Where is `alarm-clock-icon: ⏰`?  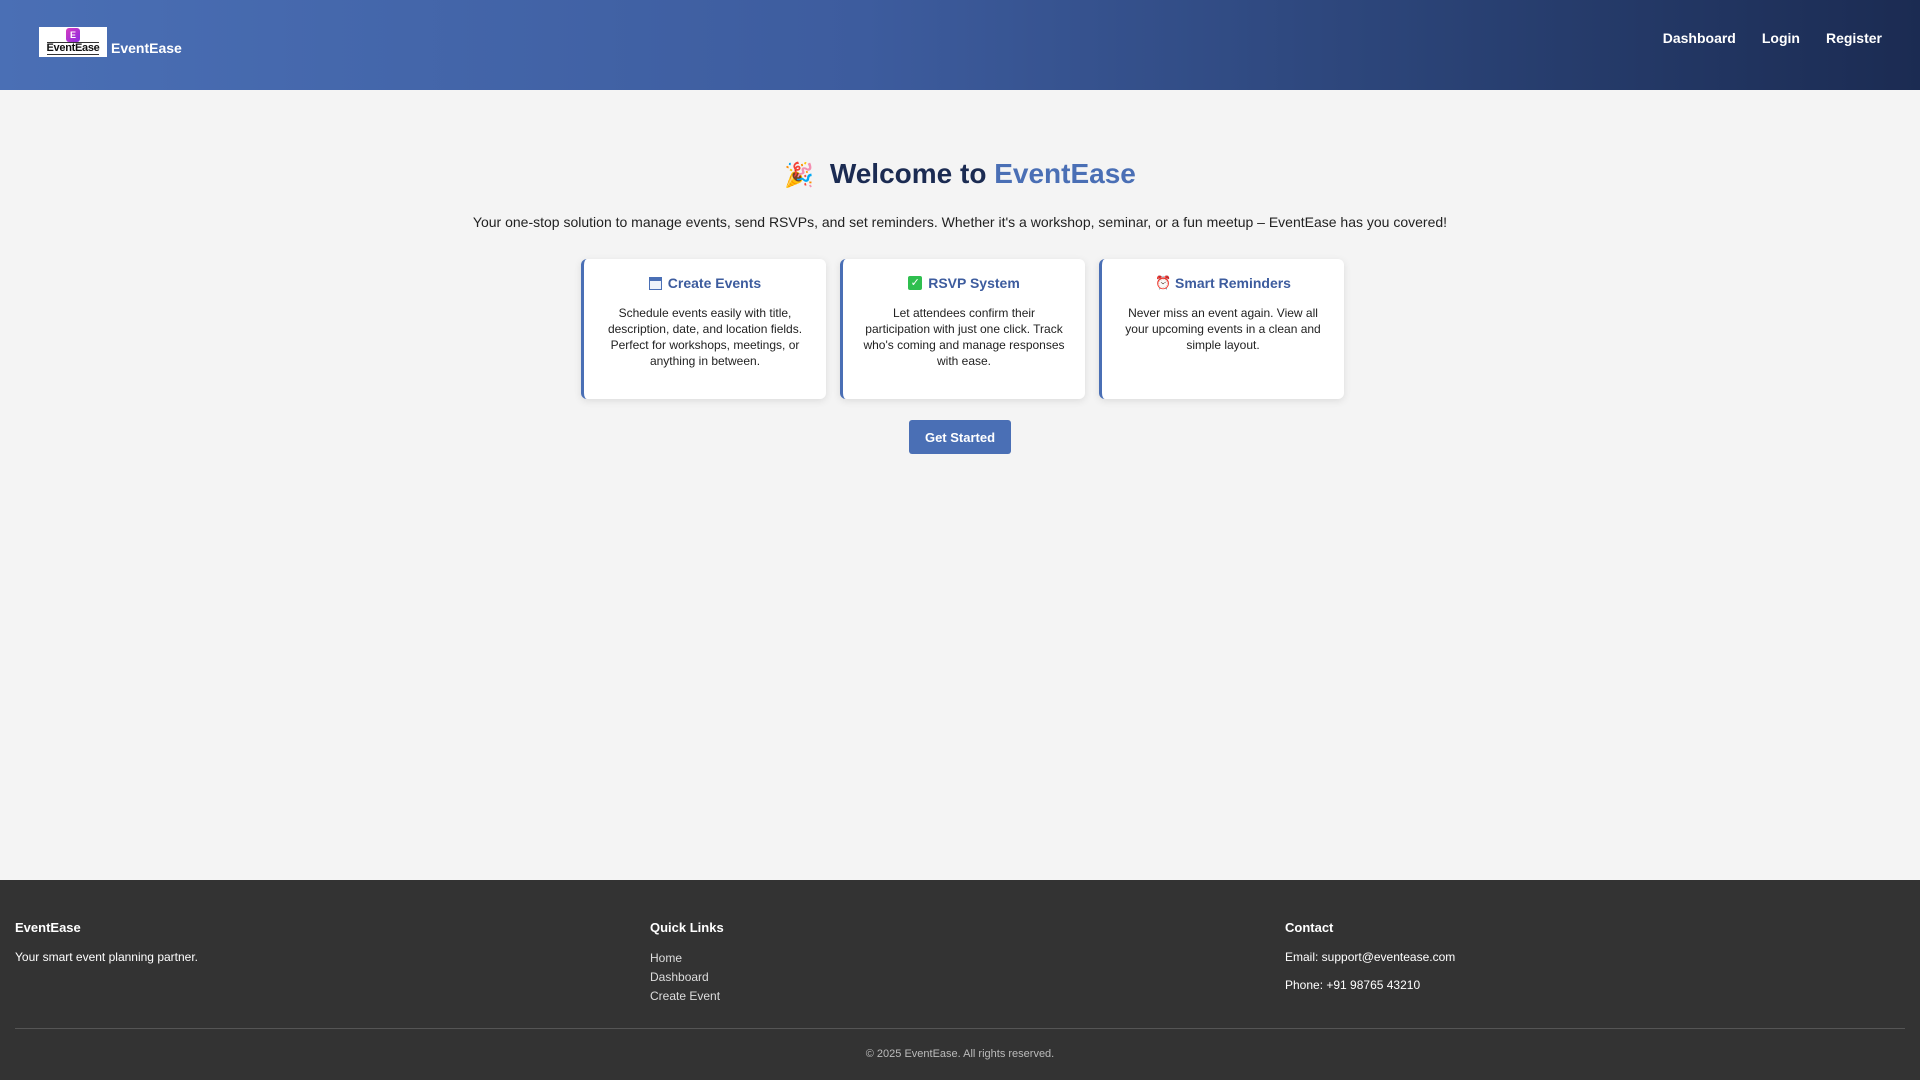
alarm-clock-icon: ⏰ is located at coordinates (1163, 282).